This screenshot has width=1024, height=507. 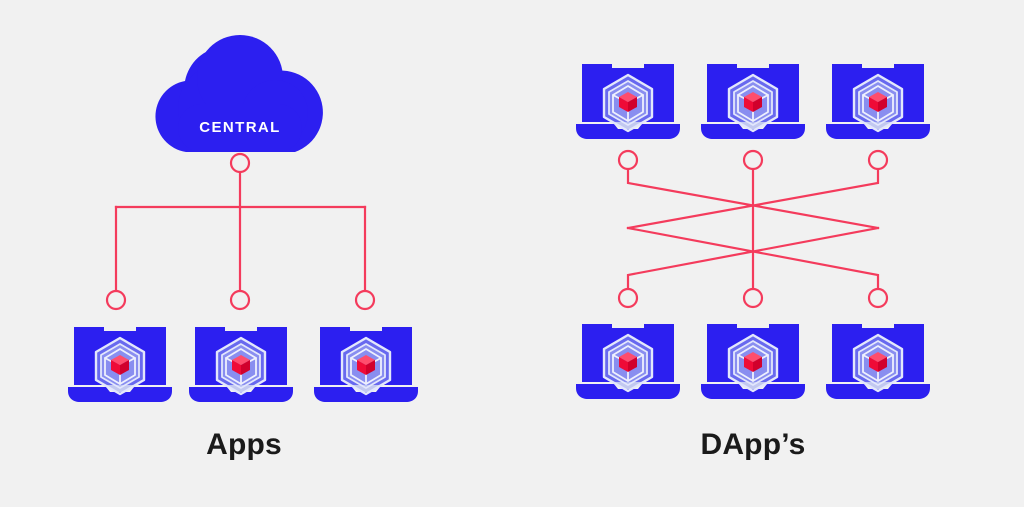 I want to click on central-cloud-icon, so click(x=239, y=93).